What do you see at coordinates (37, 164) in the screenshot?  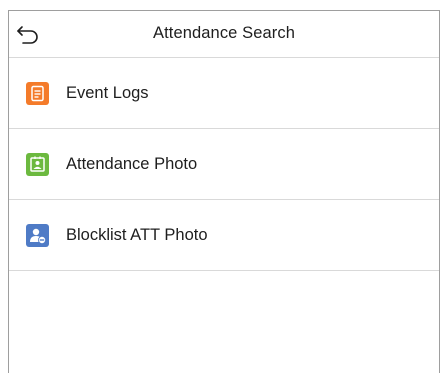 I see `photo-frame-icon` at bounding box center [37, 164].